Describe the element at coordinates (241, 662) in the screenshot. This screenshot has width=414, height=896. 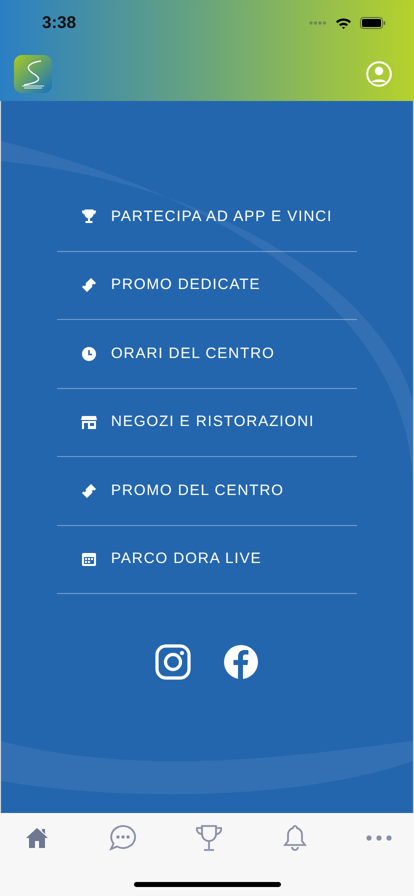
I see `facebook-icon` at that location.